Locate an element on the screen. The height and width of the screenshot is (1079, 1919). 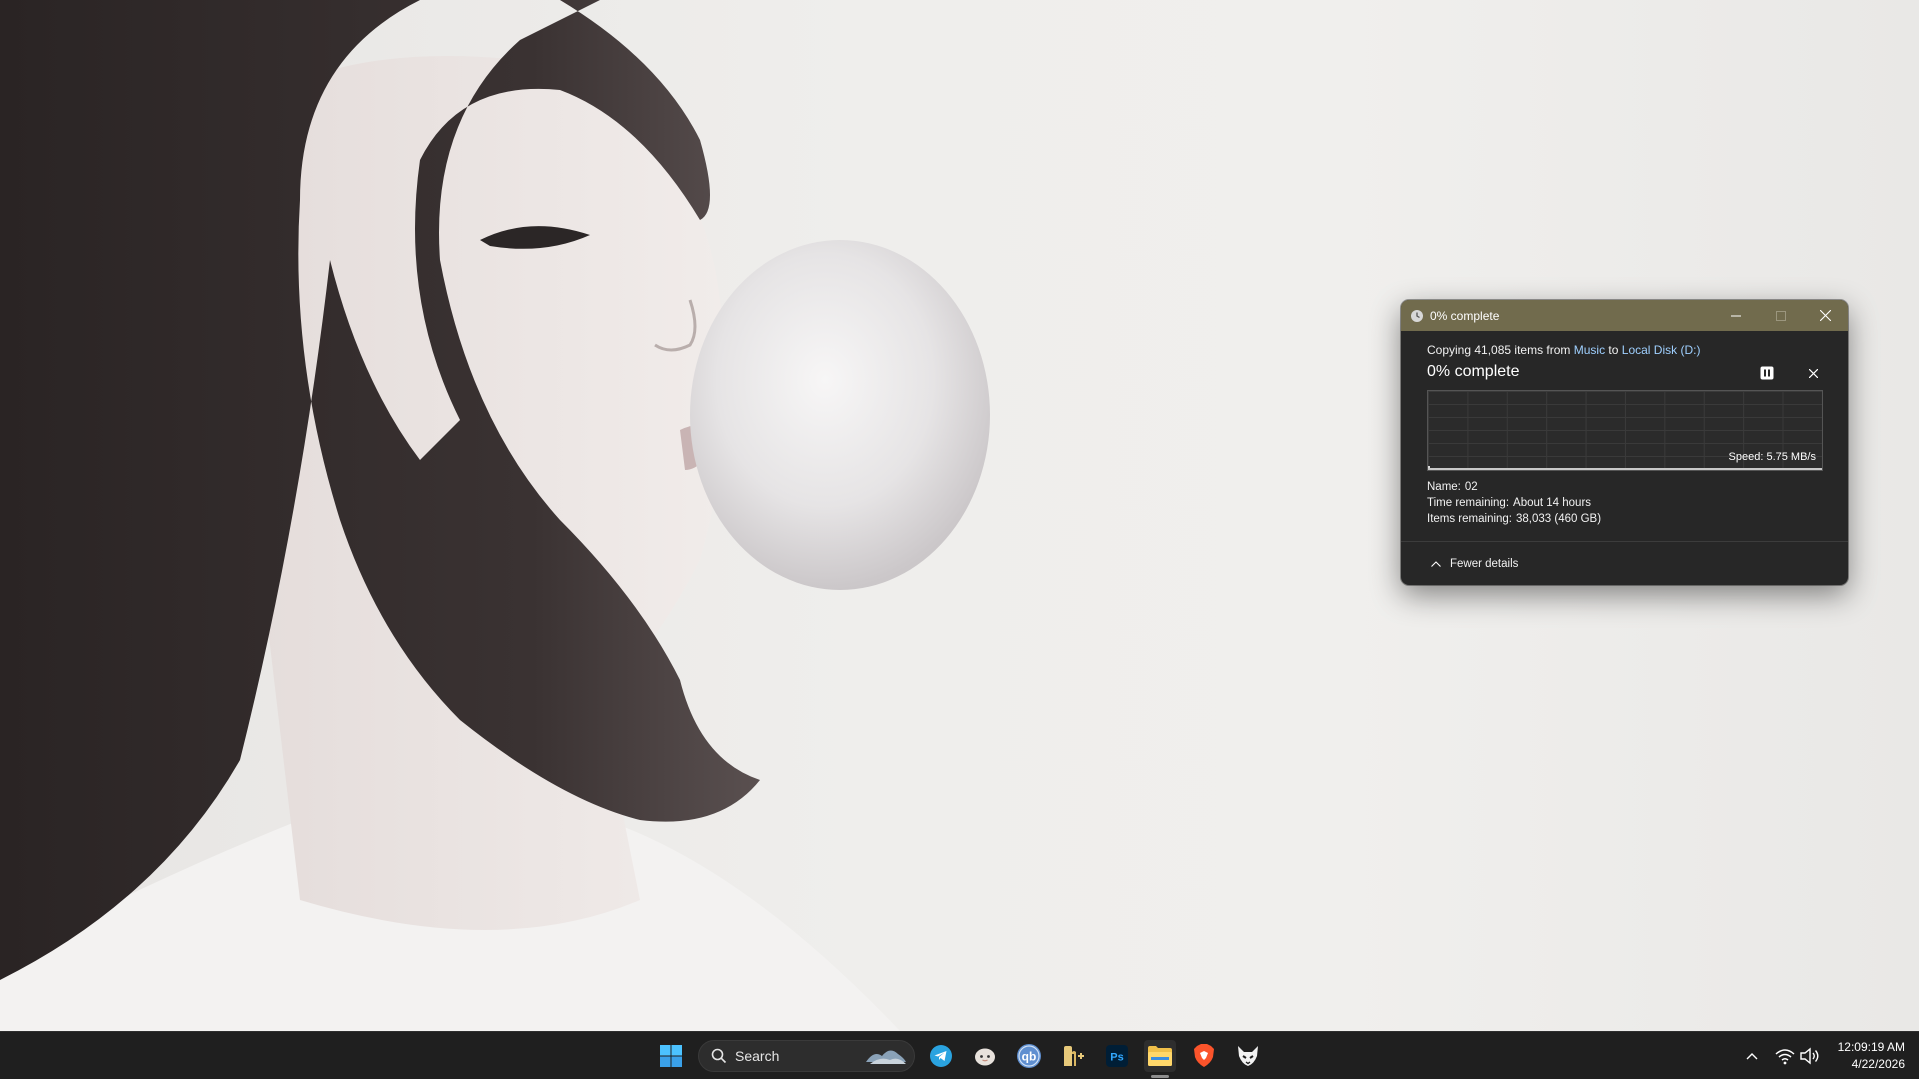
close-button is located at coordinates (1825, 315).